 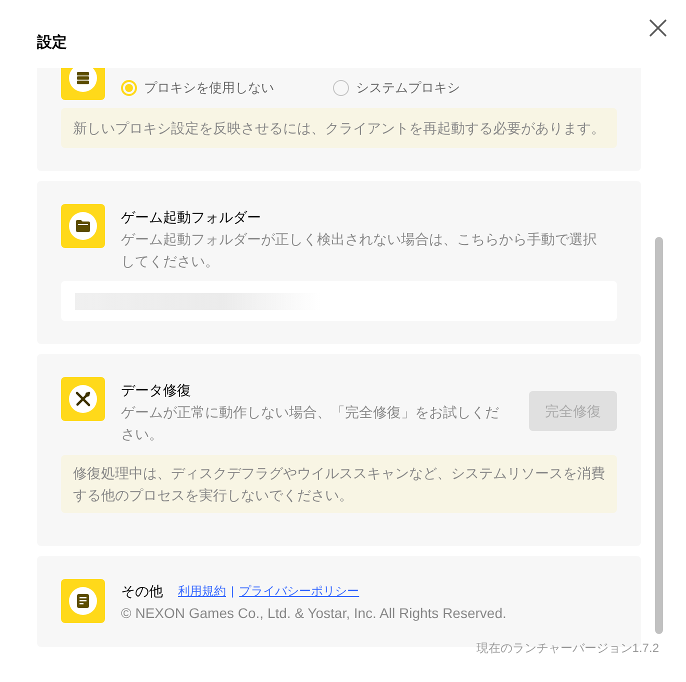 What do you see at coordinates (156, 390) in the screenshot?
I see `repair-title: データ修復` at bounding box center [156, 390].